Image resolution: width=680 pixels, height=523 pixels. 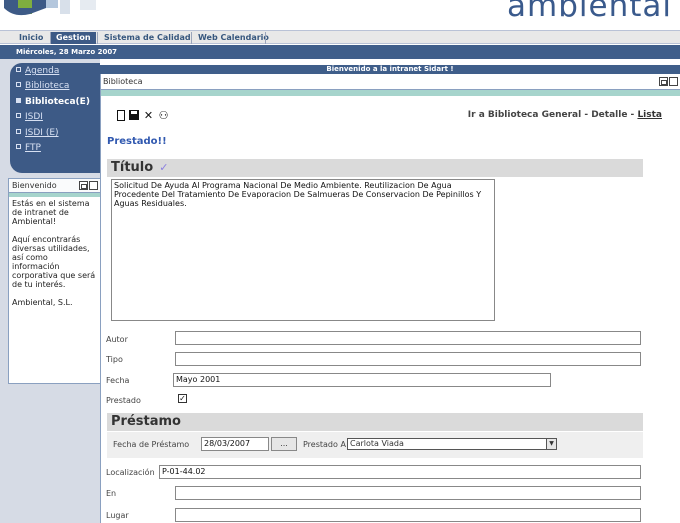 What do you see at coordinates (408, 359) in the screenshot?
I see `tipo-field` at bounding box center [408, 359].